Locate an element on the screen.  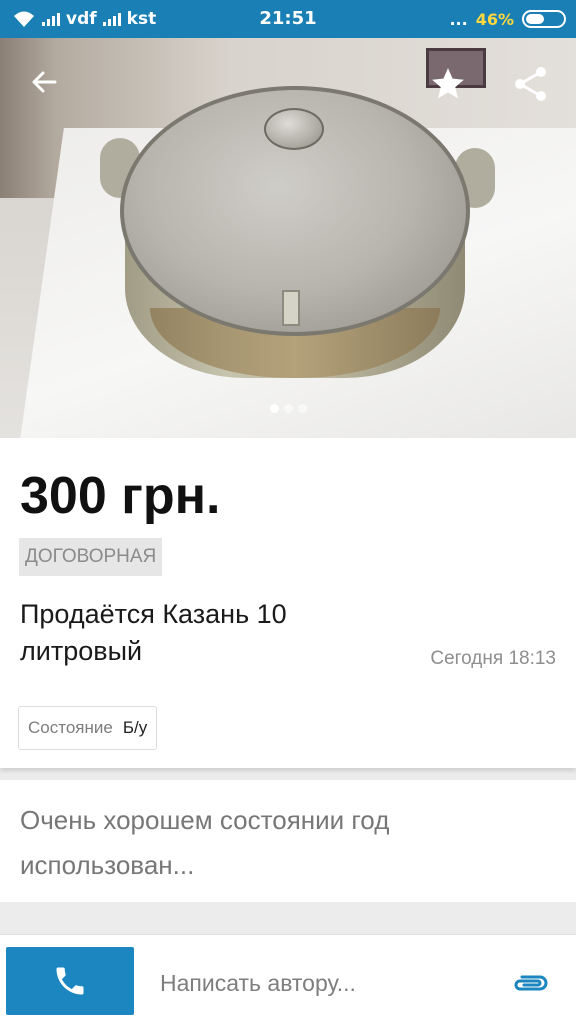
battery-percent: 46% is located at coordinates (494, 19).